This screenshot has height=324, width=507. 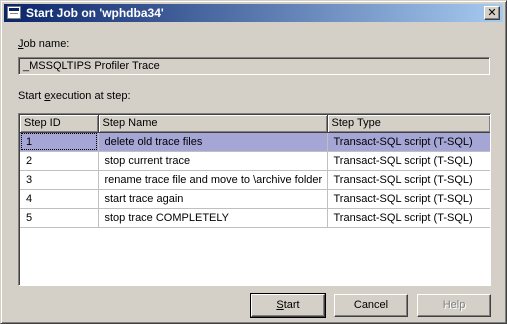 What do you see at coordinates (371, 305) in the screenshot?
I see `cancel-button: Cancel` at bounding box center [371, 305].